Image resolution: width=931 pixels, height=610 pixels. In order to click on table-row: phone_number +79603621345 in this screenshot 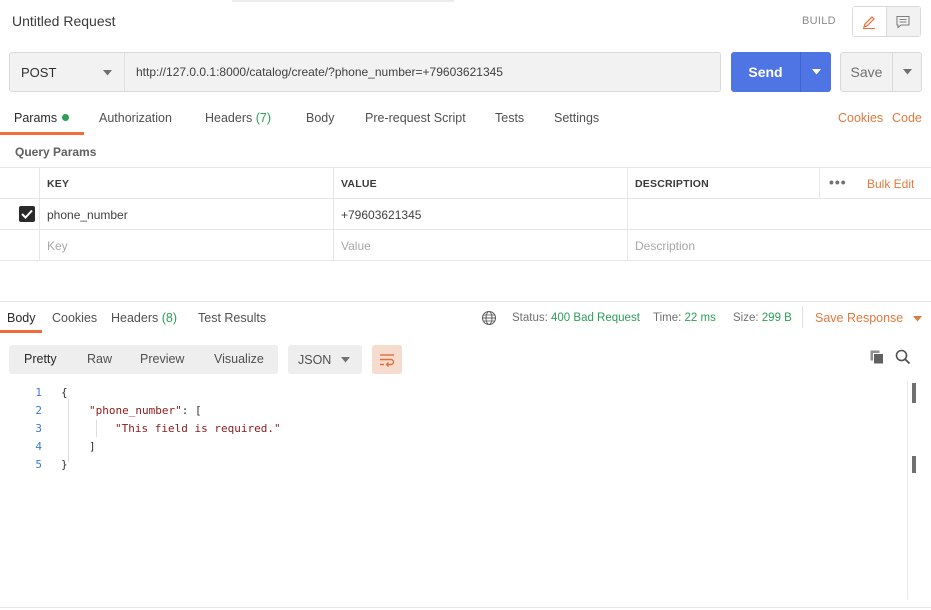, I will do `click(465, 214)`.